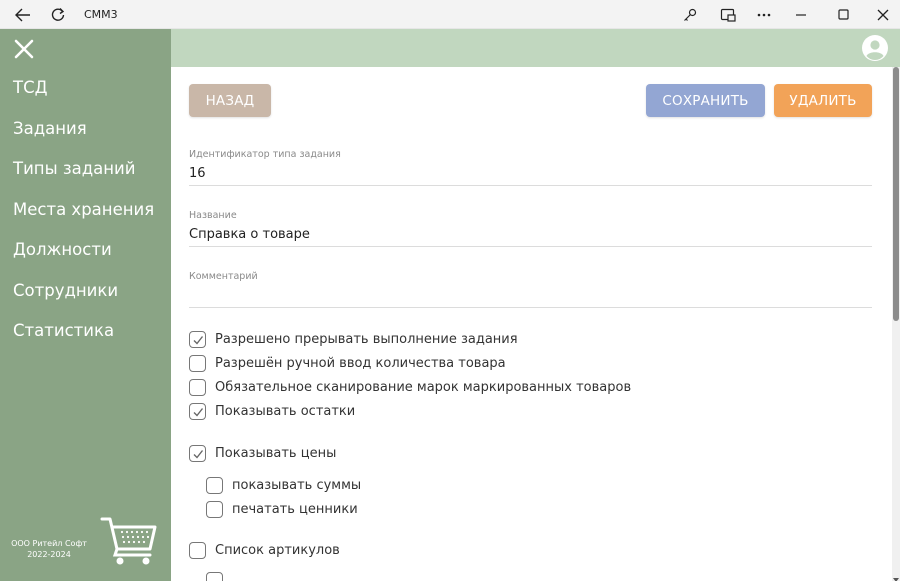  Describe the element at coordinates (705, 100) in the screenshot. I see `save-button: СОХРАНИТЬ` at that location.